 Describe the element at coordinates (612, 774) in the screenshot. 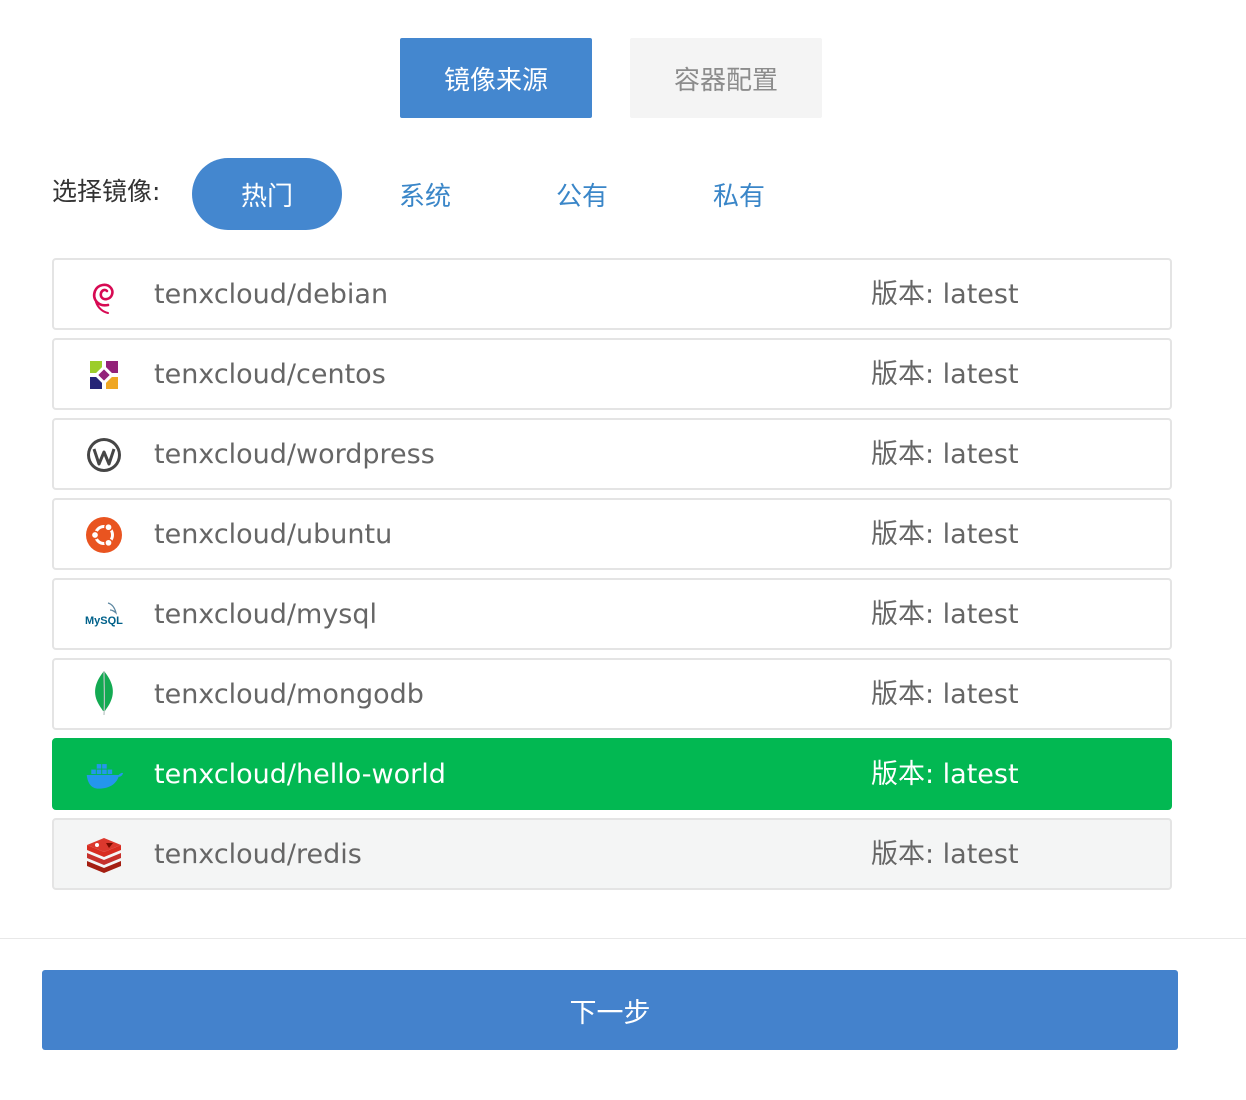

I see `image-row-hello-world: tenxcloud/hello-world 版本: latest` at that location.